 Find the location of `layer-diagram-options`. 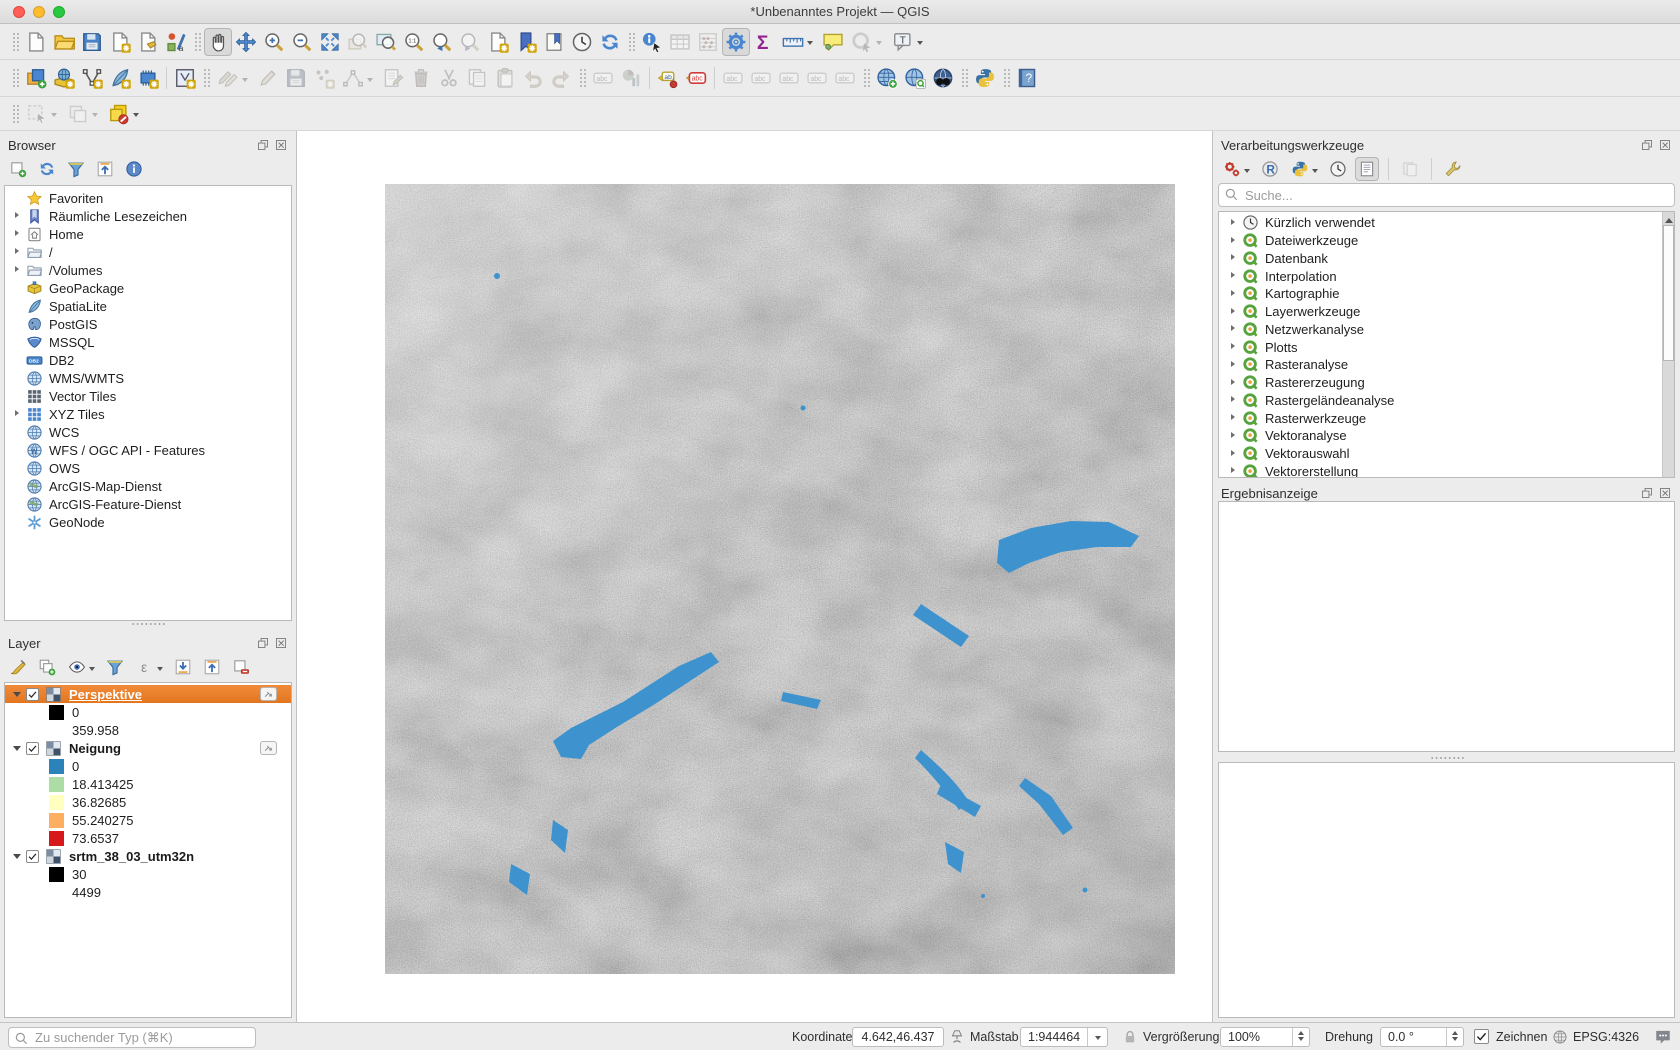

layer-diagram-options is located at coordinates (631, 78).